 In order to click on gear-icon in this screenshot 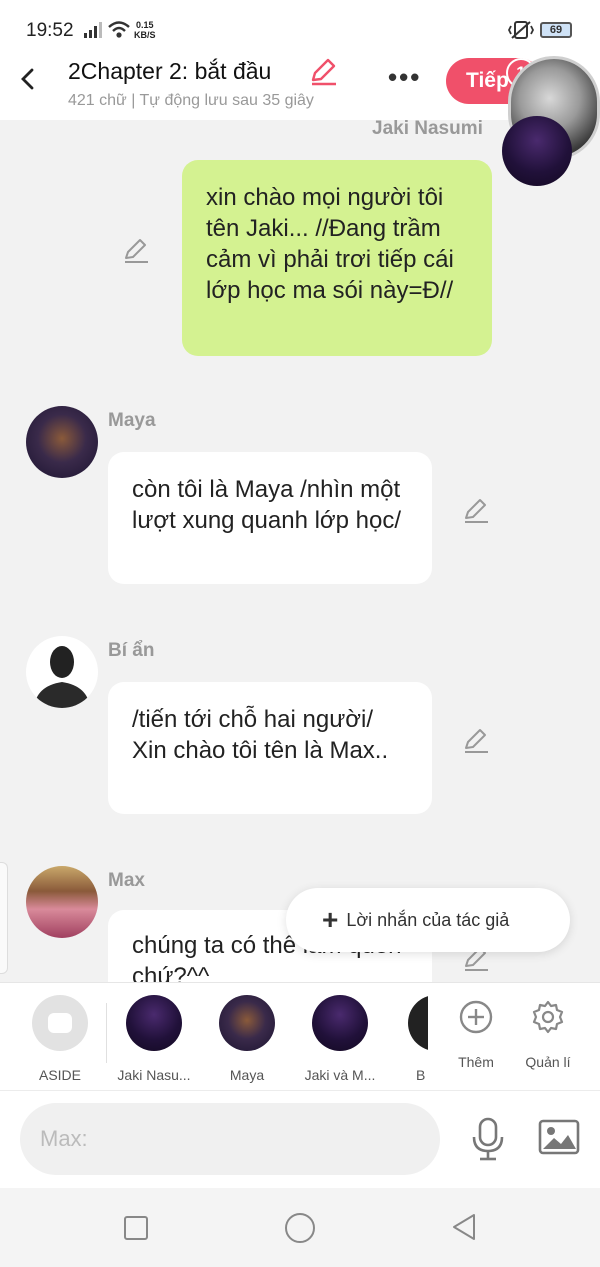, I will do `click(548, 1017)`.